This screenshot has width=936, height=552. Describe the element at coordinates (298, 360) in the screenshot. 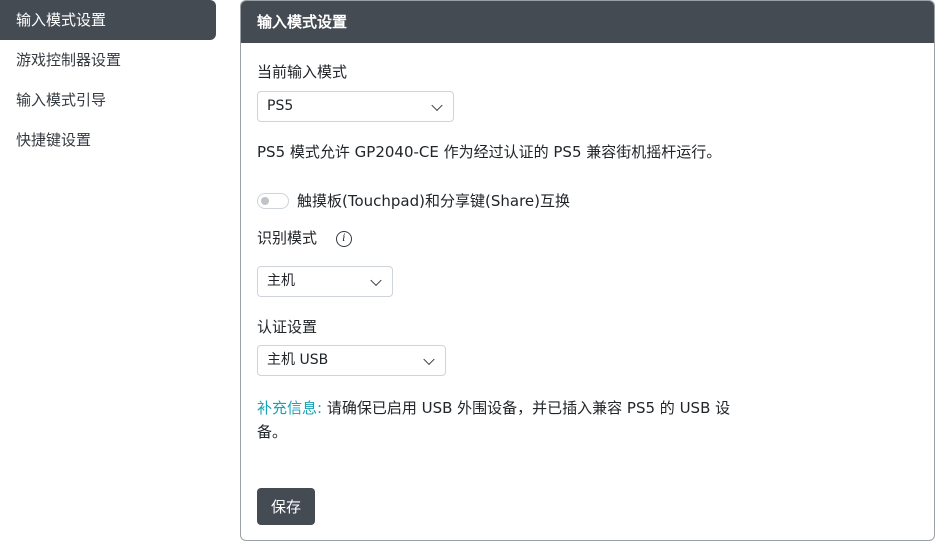

I see `auth-settings-value: 主机 USB` at that location.